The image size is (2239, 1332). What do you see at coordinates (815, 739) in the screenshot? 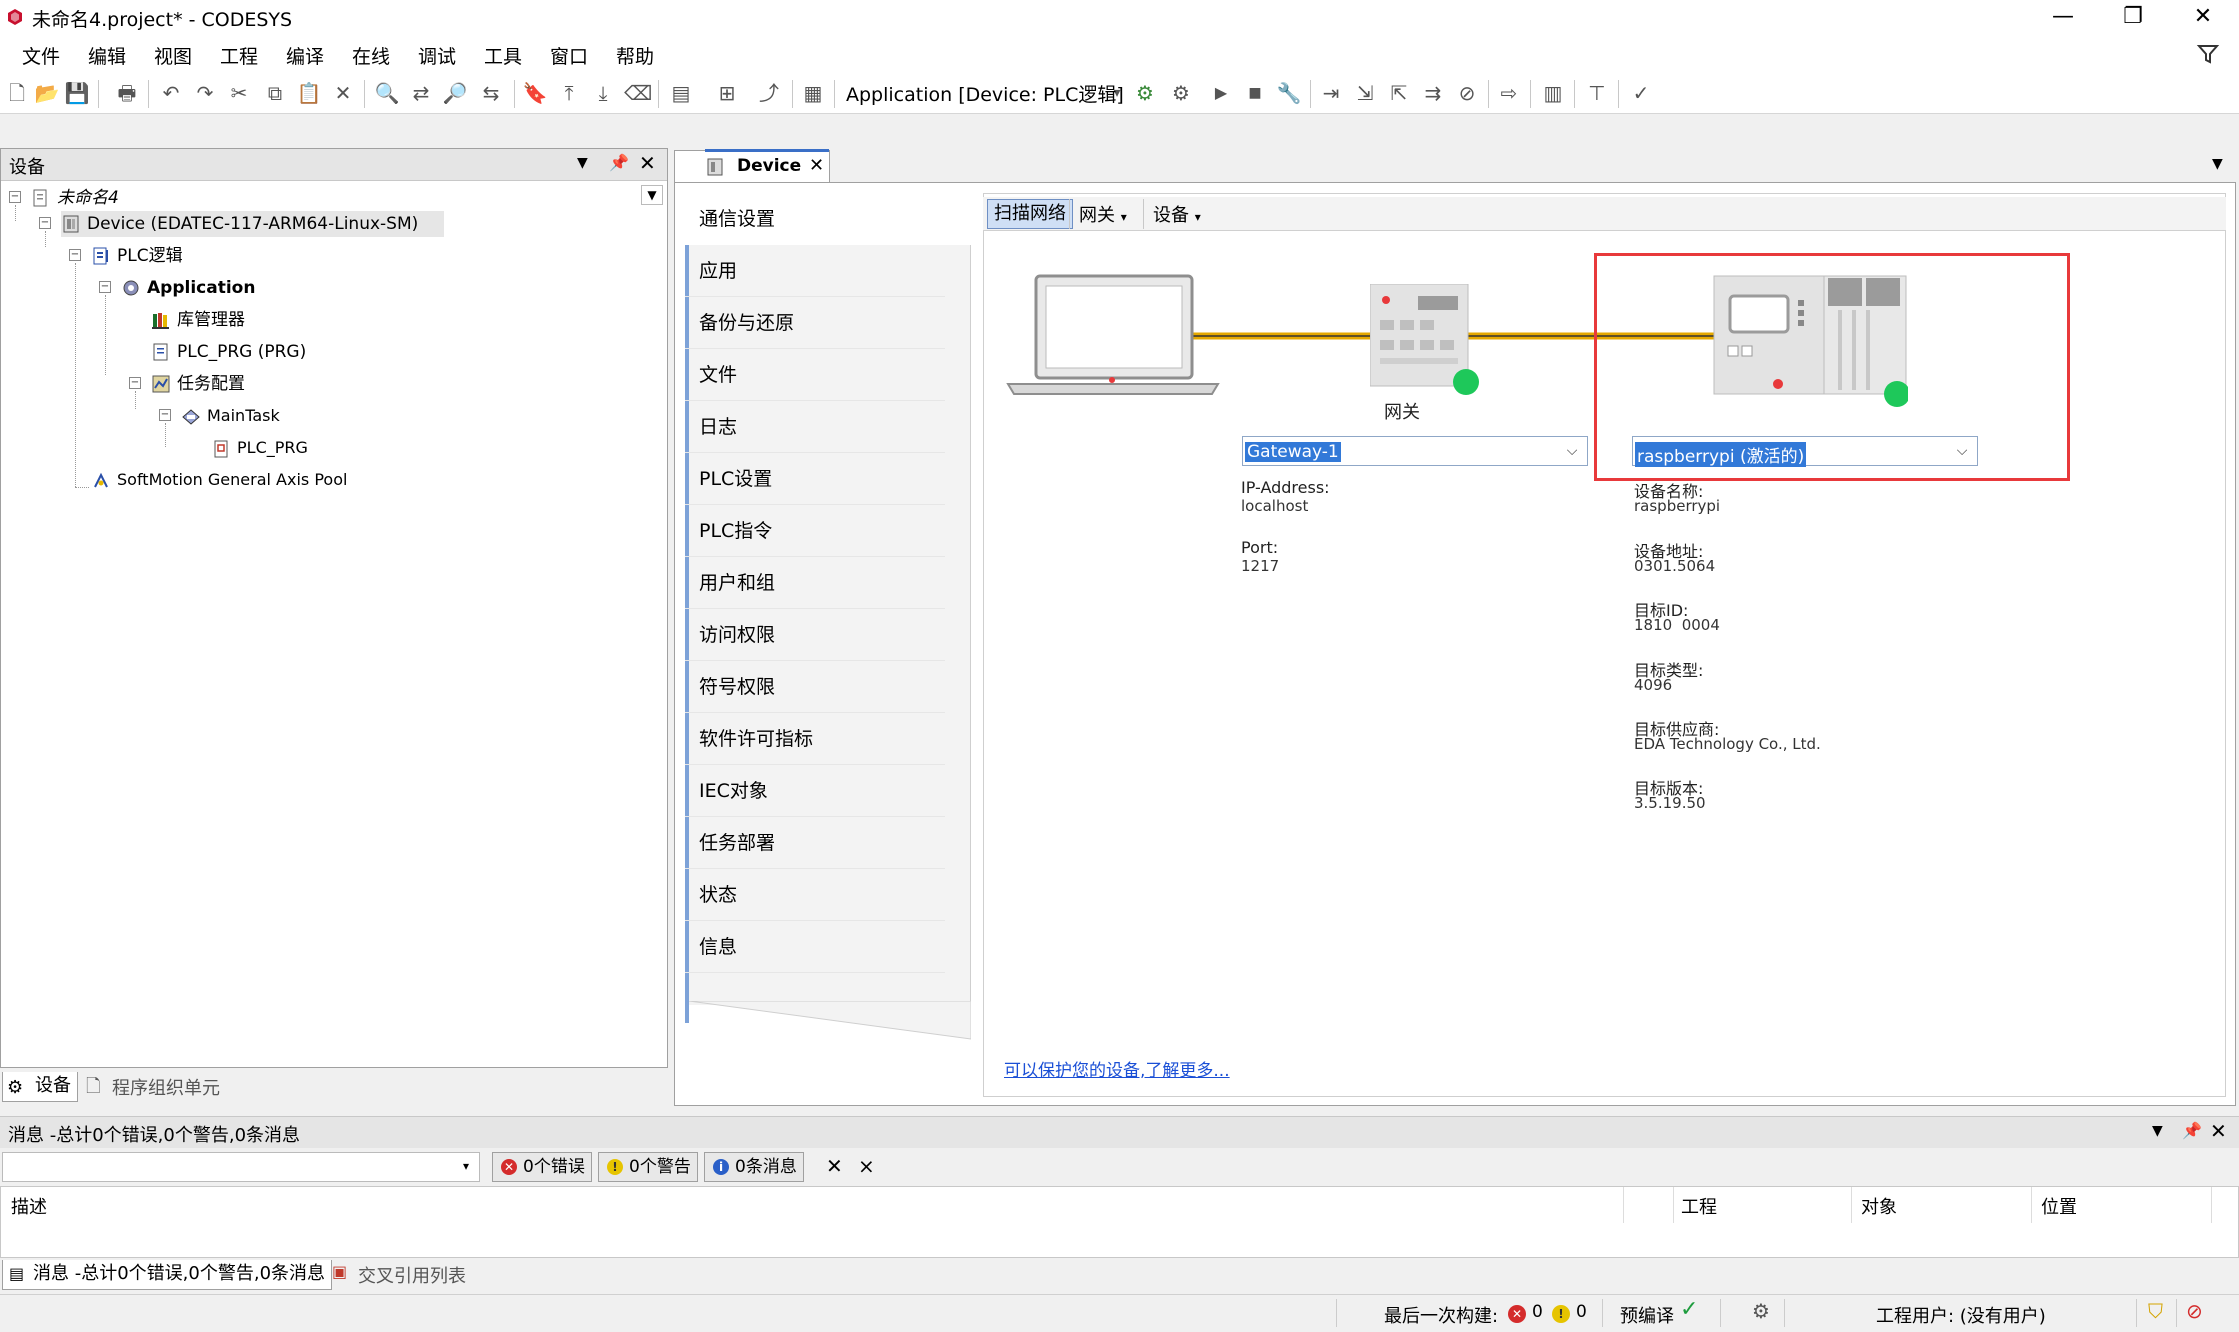
I see `nav-license-metrics: 软件许可指标` at bounding box center [815, 739].